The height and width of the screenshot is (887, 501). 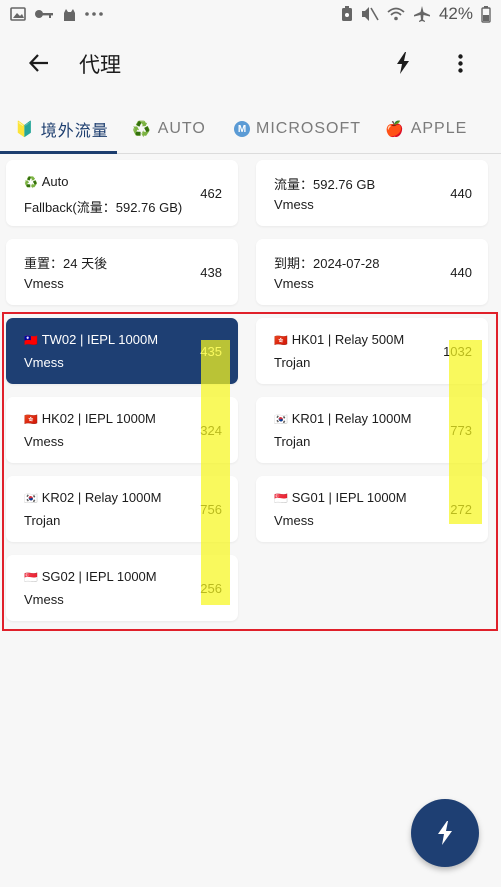 I want to click on app-bar: 代理, so click(x=250, y=62).